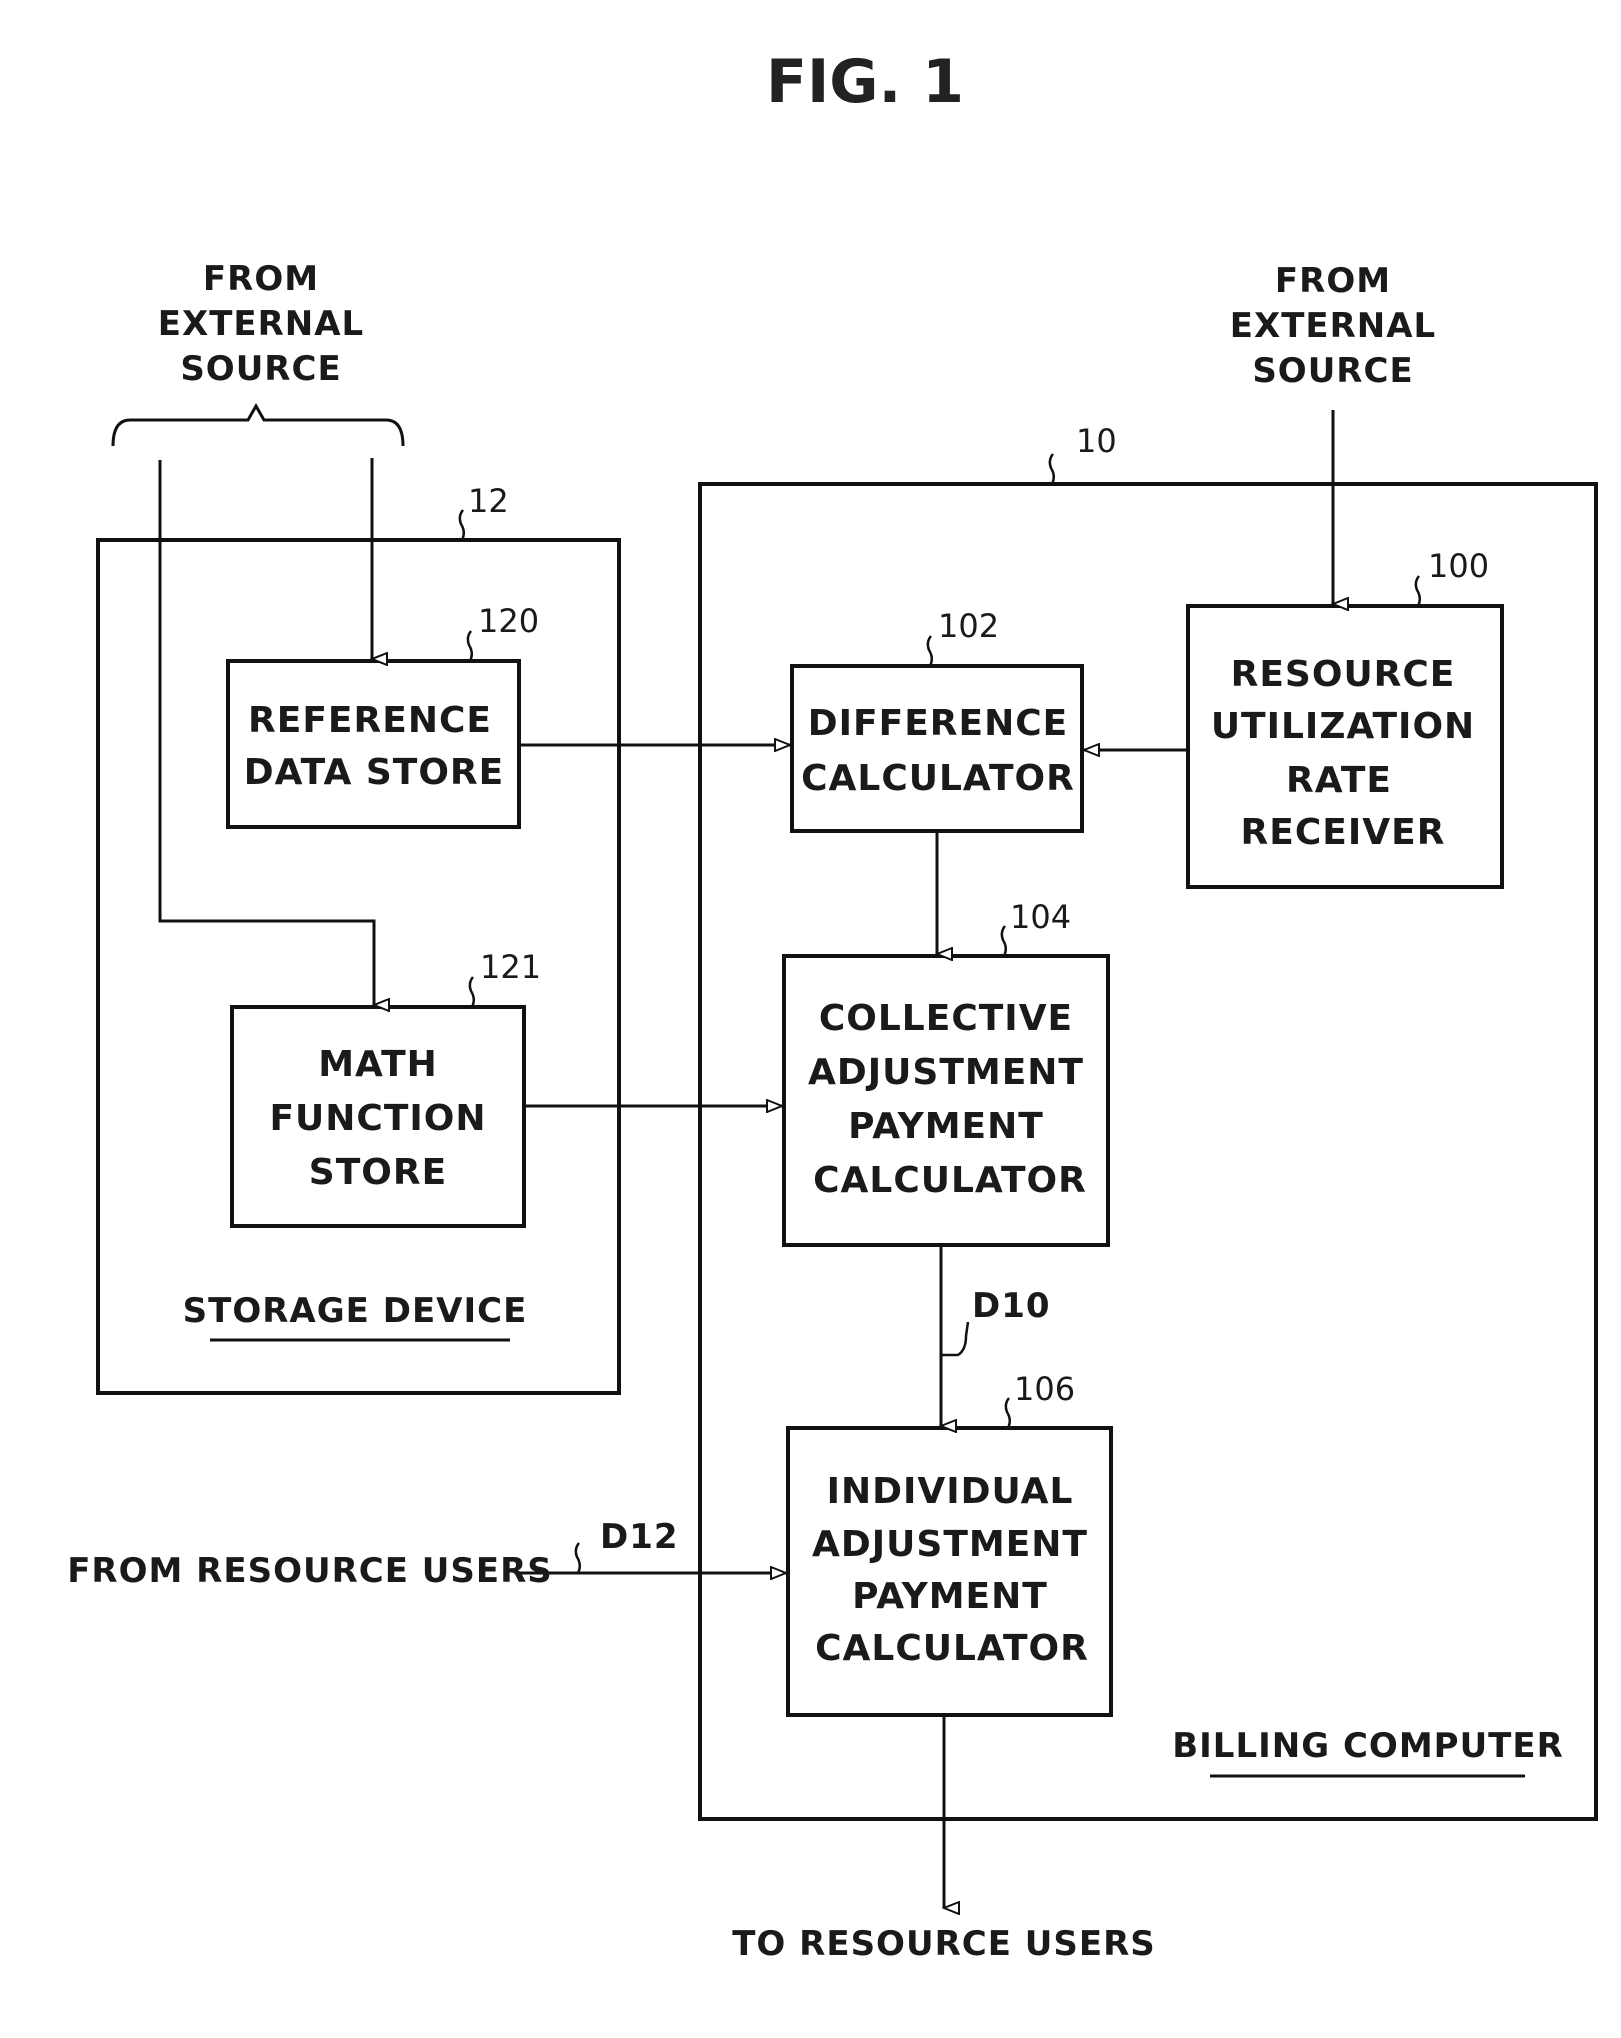  Describe the element at coordinates (1343, 726) in the screenshot. I see `resource-receiver-line-2: UTILIZATION` at that location.